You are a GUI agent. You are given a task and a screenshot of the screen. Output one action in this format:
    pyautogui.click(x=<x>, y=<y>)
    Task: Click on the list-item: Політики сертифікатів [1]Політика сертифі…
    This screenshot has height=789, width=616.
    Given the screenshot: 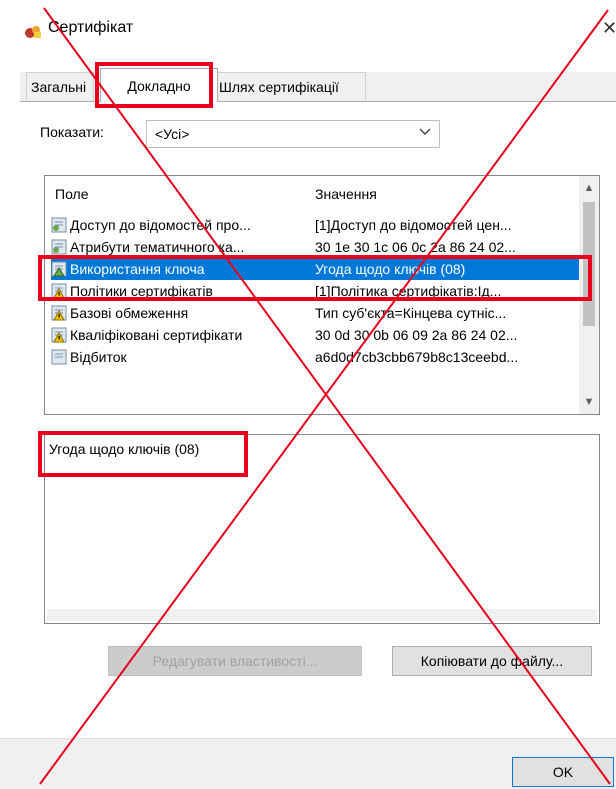 What is the action you would take?
    pyautogui.click(x=315, y=291)
    